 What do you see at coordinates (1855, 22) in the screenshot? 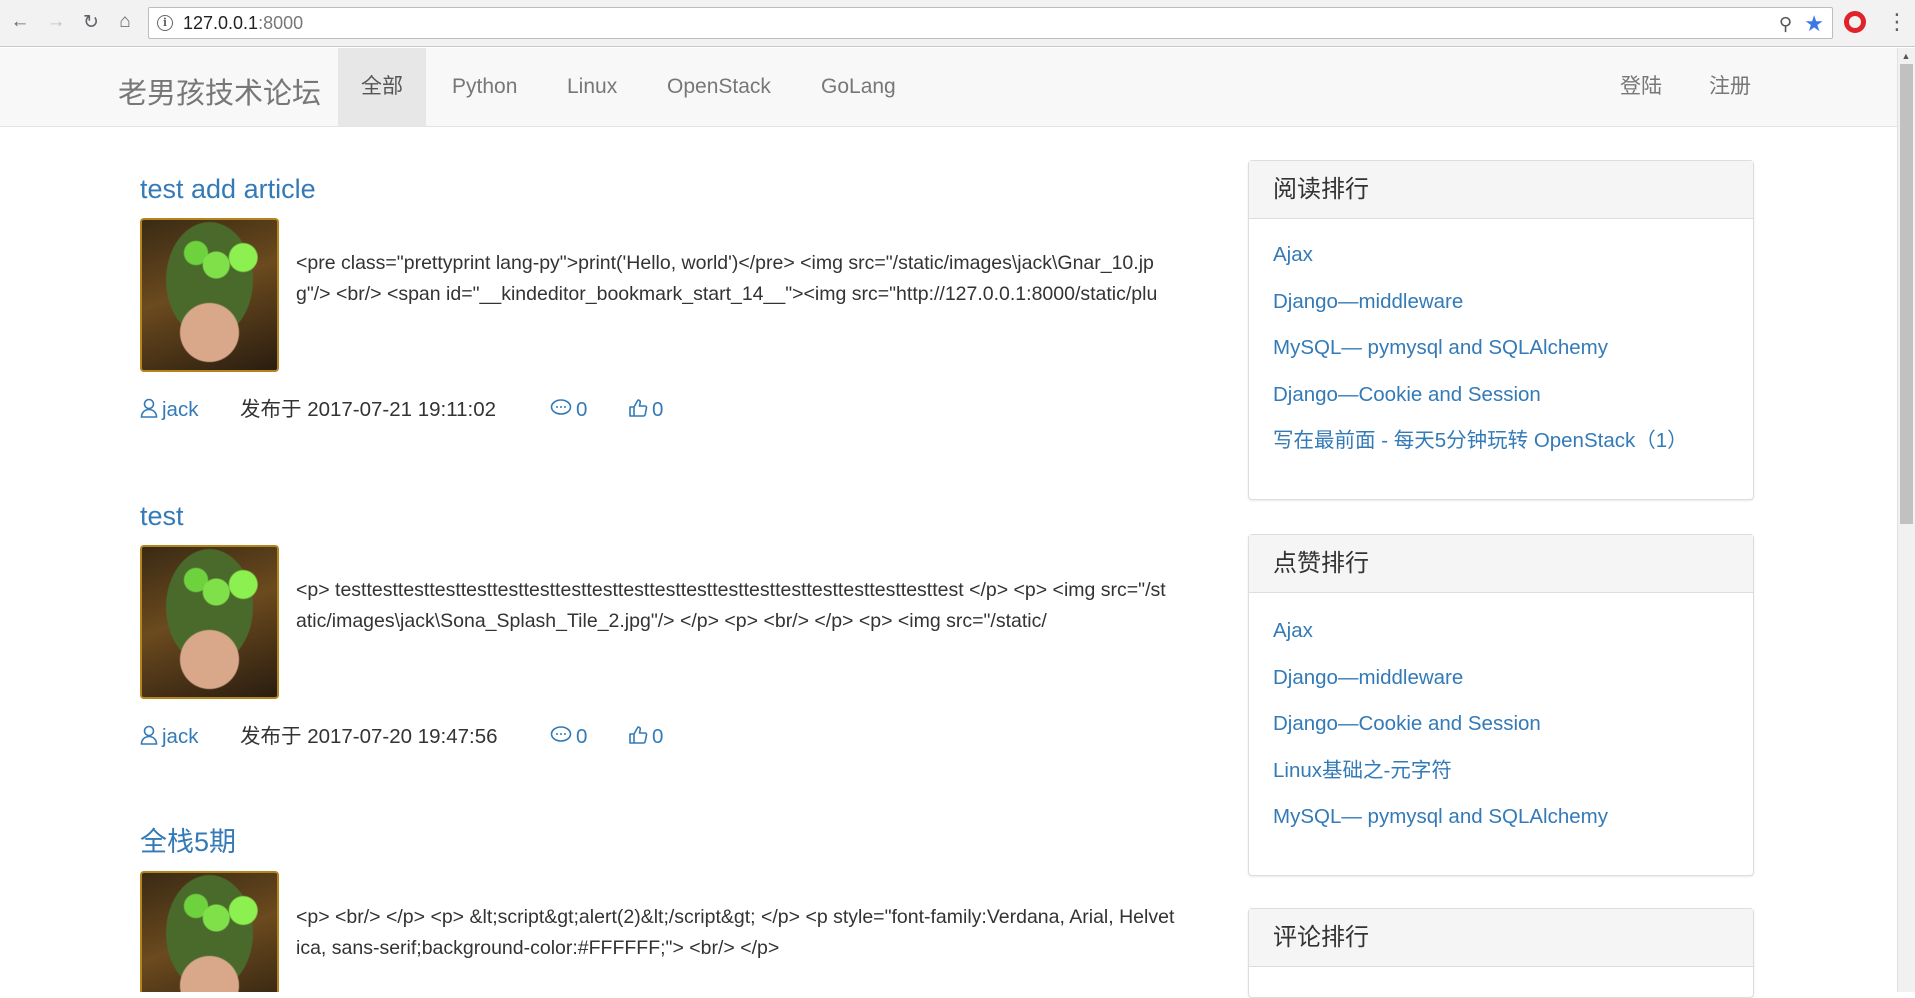
I see `opera-extension-icon` at bounding box center [1855, 22].